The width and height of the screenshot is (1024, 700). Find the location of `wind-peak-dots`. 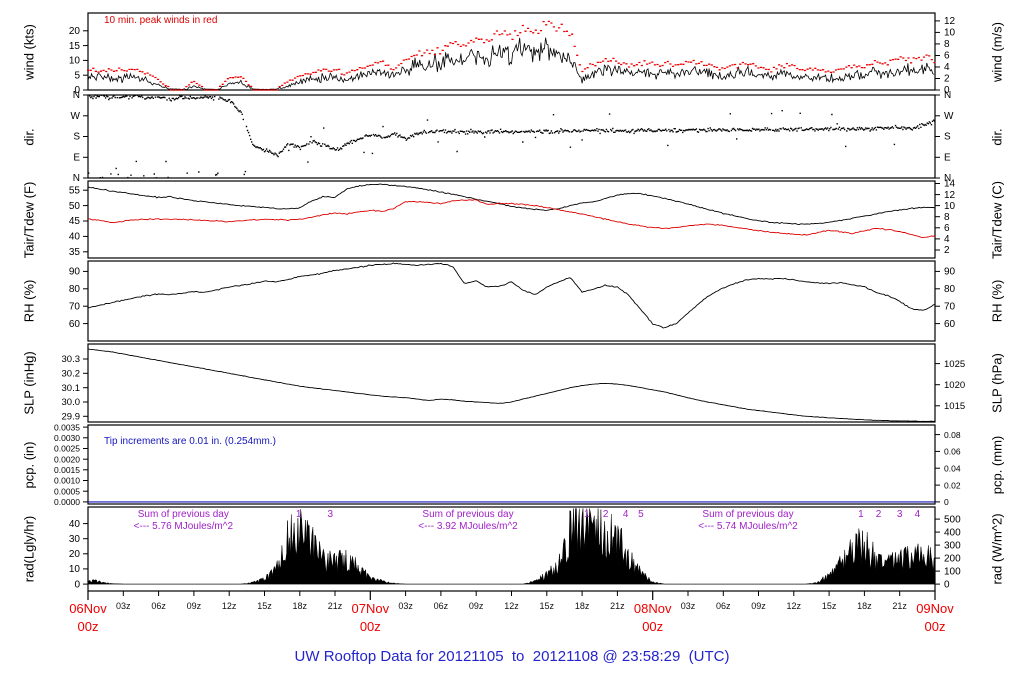

wind-peak-dots is located at coordinates (511, 55).